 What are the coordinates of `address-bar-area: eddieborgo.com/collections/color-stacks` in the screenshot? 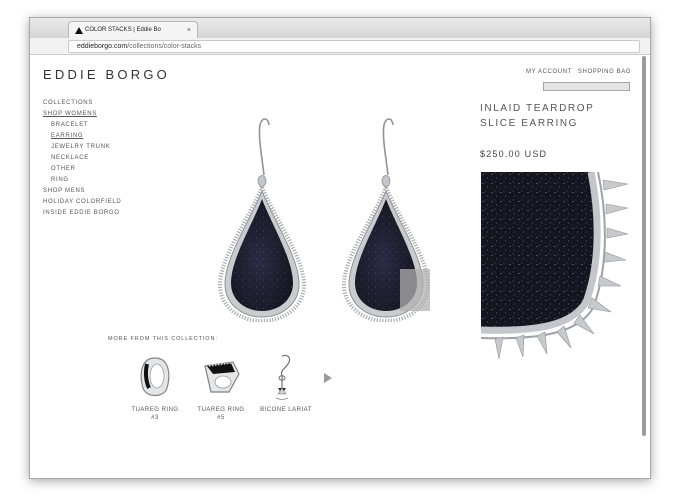 It's located at (340, 46).